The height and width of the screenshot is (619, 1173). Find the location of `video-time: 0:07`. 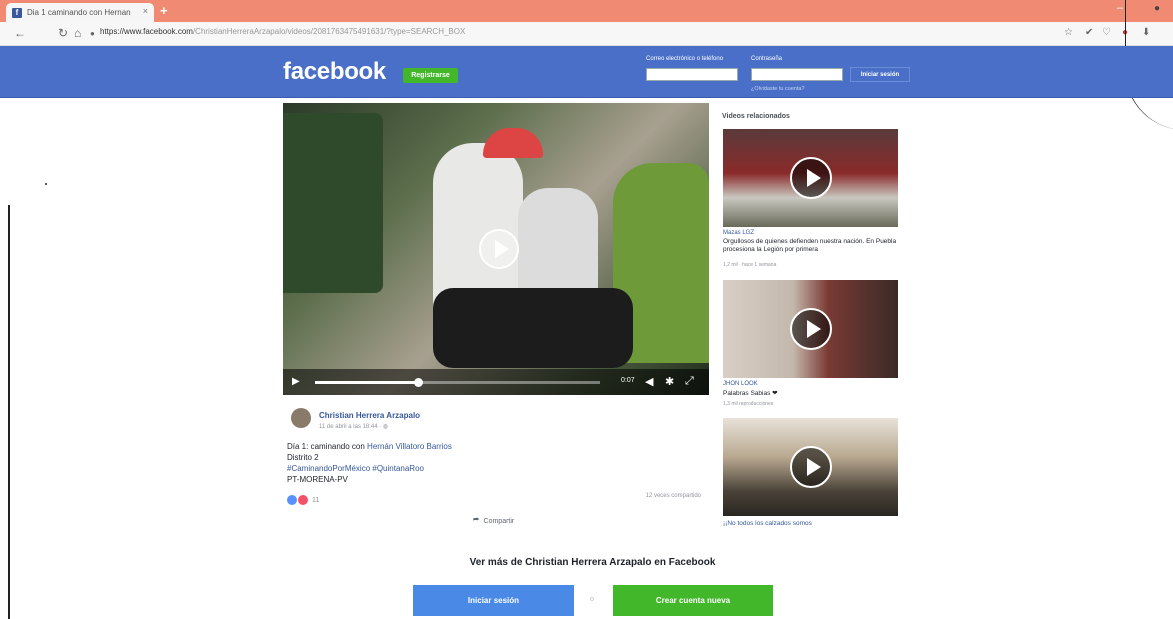

video-time: 0:07 is located at coordinates (628, 380).